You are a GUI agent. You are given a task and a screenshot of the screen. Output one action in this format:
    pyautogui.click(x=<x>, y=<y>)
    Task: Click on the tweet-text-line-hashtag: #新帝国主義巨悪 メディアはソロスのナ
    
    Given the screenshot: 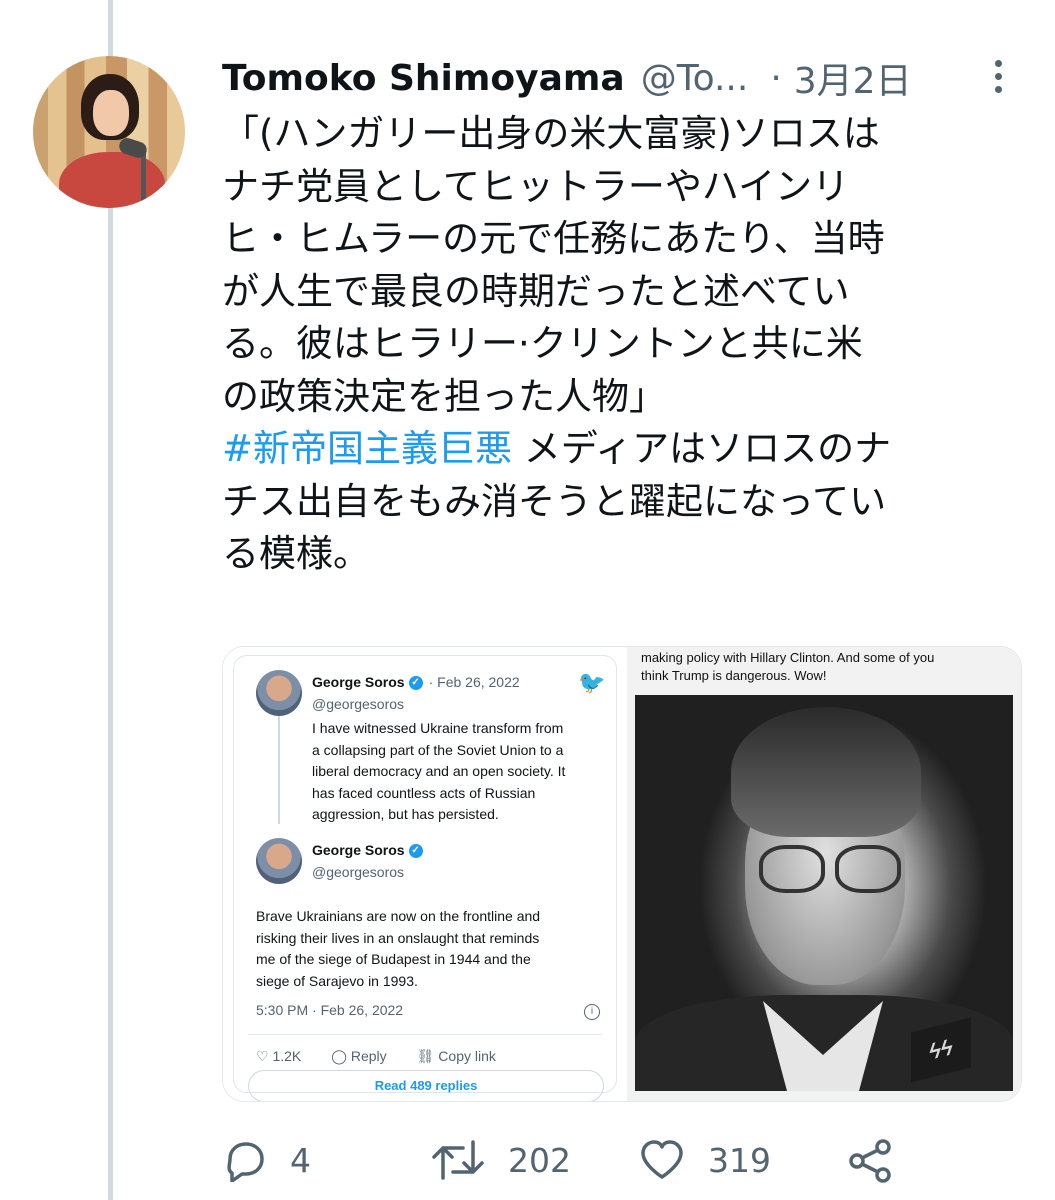 What is the action you would take?
    pyautogui.click(x=622, y=449)
    